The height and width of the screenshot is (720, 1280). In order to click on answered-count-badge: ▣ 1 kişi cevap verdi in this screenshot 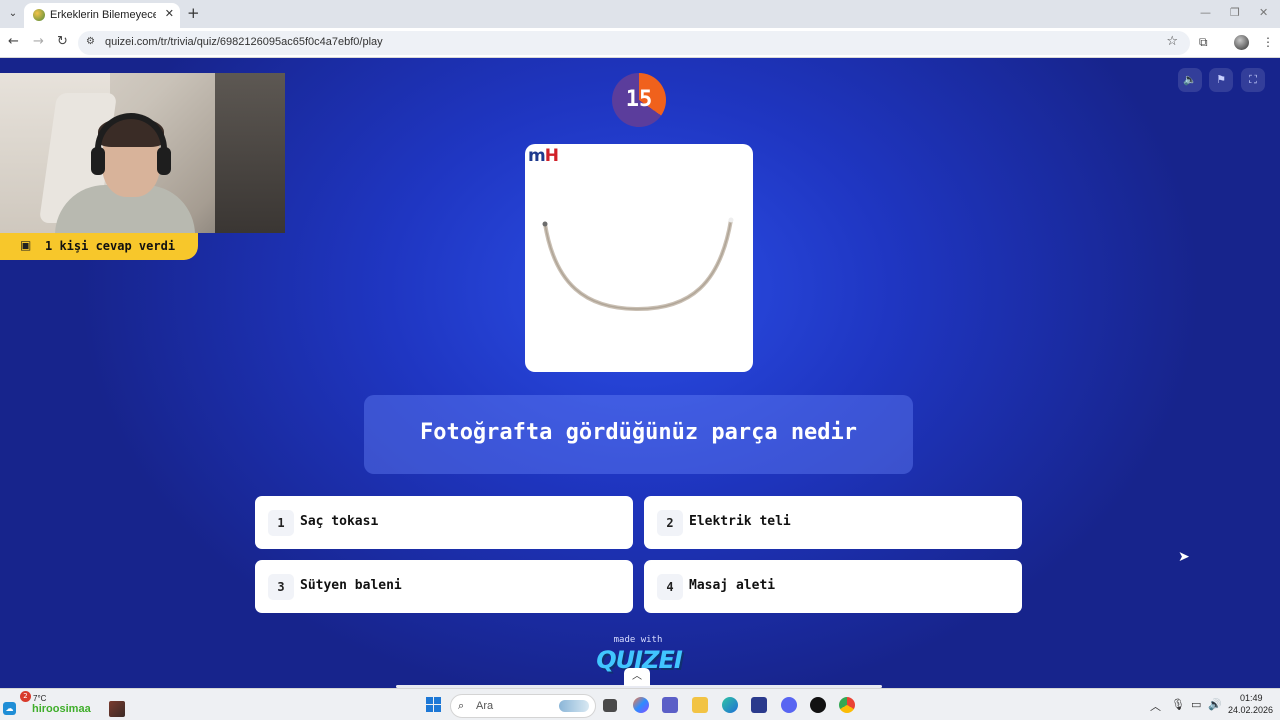, I will do `click(99, 246)`.